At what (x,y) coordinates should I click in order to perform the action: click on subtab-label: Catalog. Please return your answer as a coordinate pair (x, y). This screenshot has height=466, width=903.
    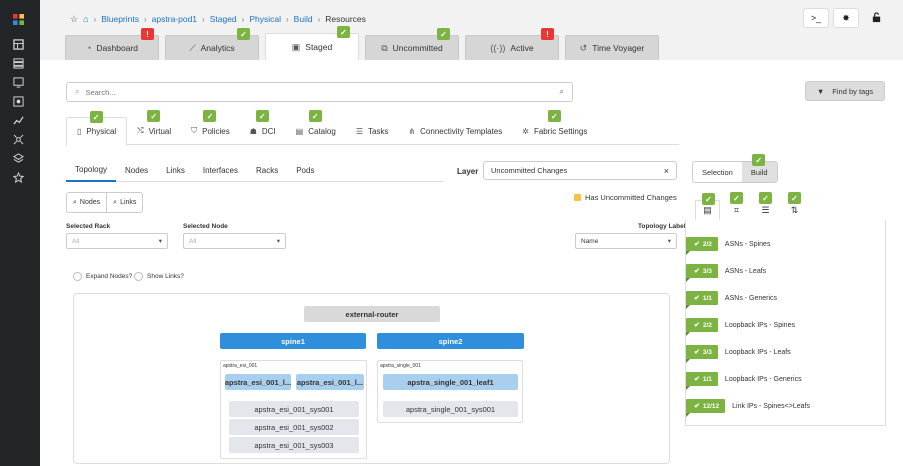
    Looking at the image, I should click on (322, 131).